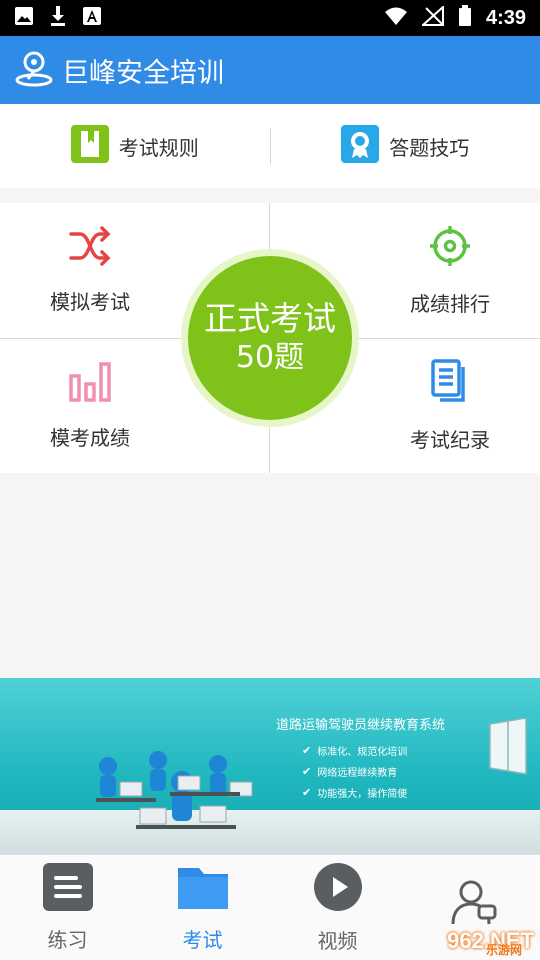  What do you see at coordinates (338, 889) in the screenshot?
I see `play-icon` at bounding box center [338, 889].